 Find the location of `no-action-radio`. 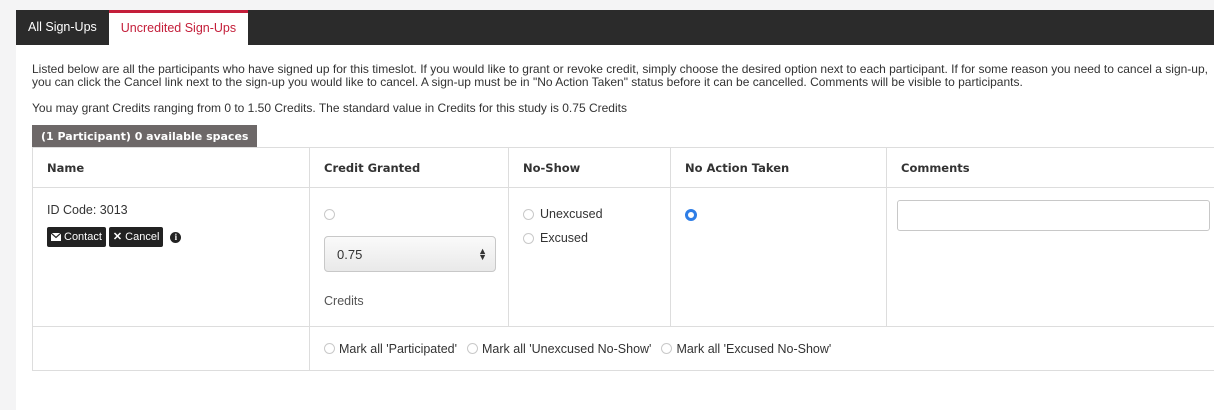

no-action-radio is located at coordinates (691, 214).